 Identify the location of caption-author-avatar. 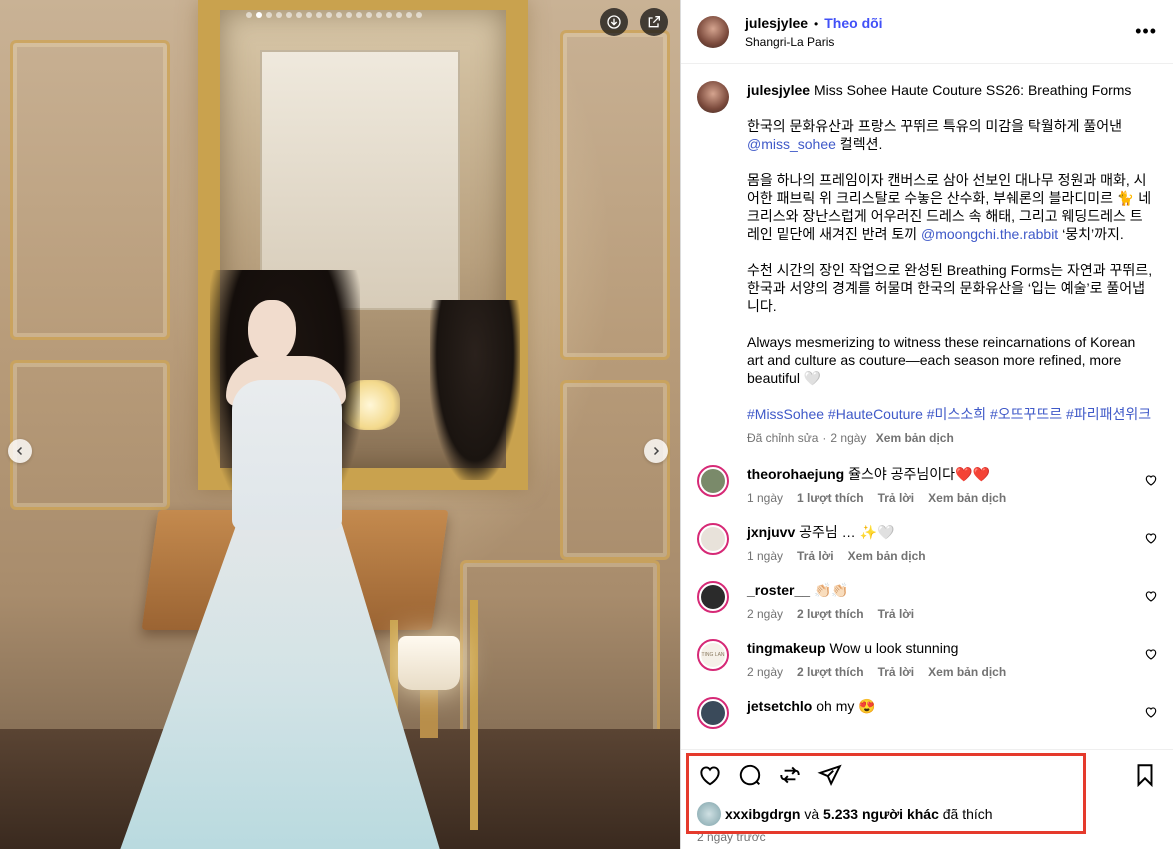
(713, 97).